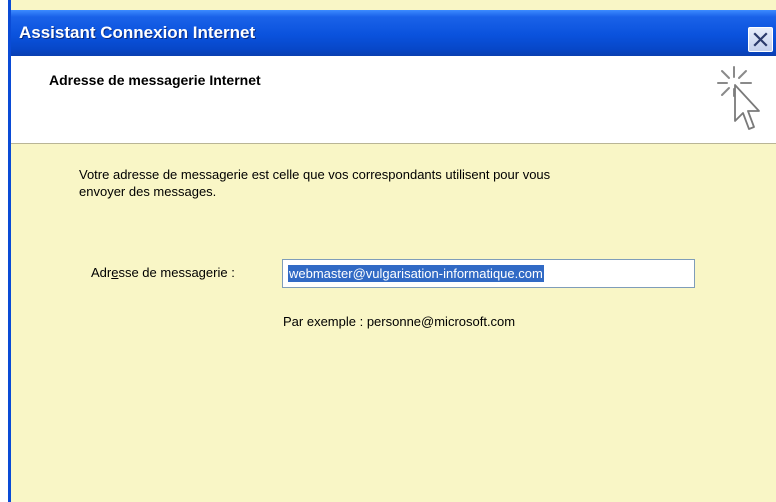 The image size is (776, 502). What do you see at coordinates (416, 273) in the screenshot?
I see `email-field-value: webmaster@vulgarisation-informatique.com` at bounding box center [416, 273].